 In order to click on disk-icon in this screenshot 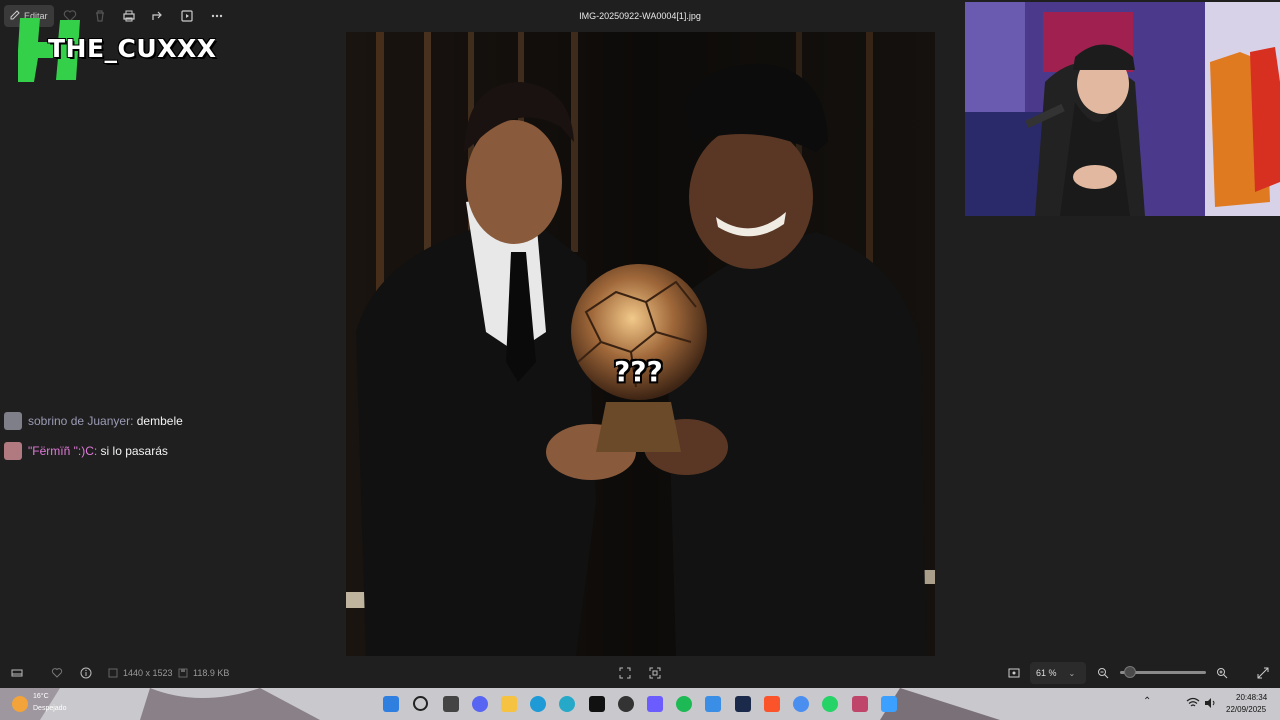, I will do `click(183, 673)`.